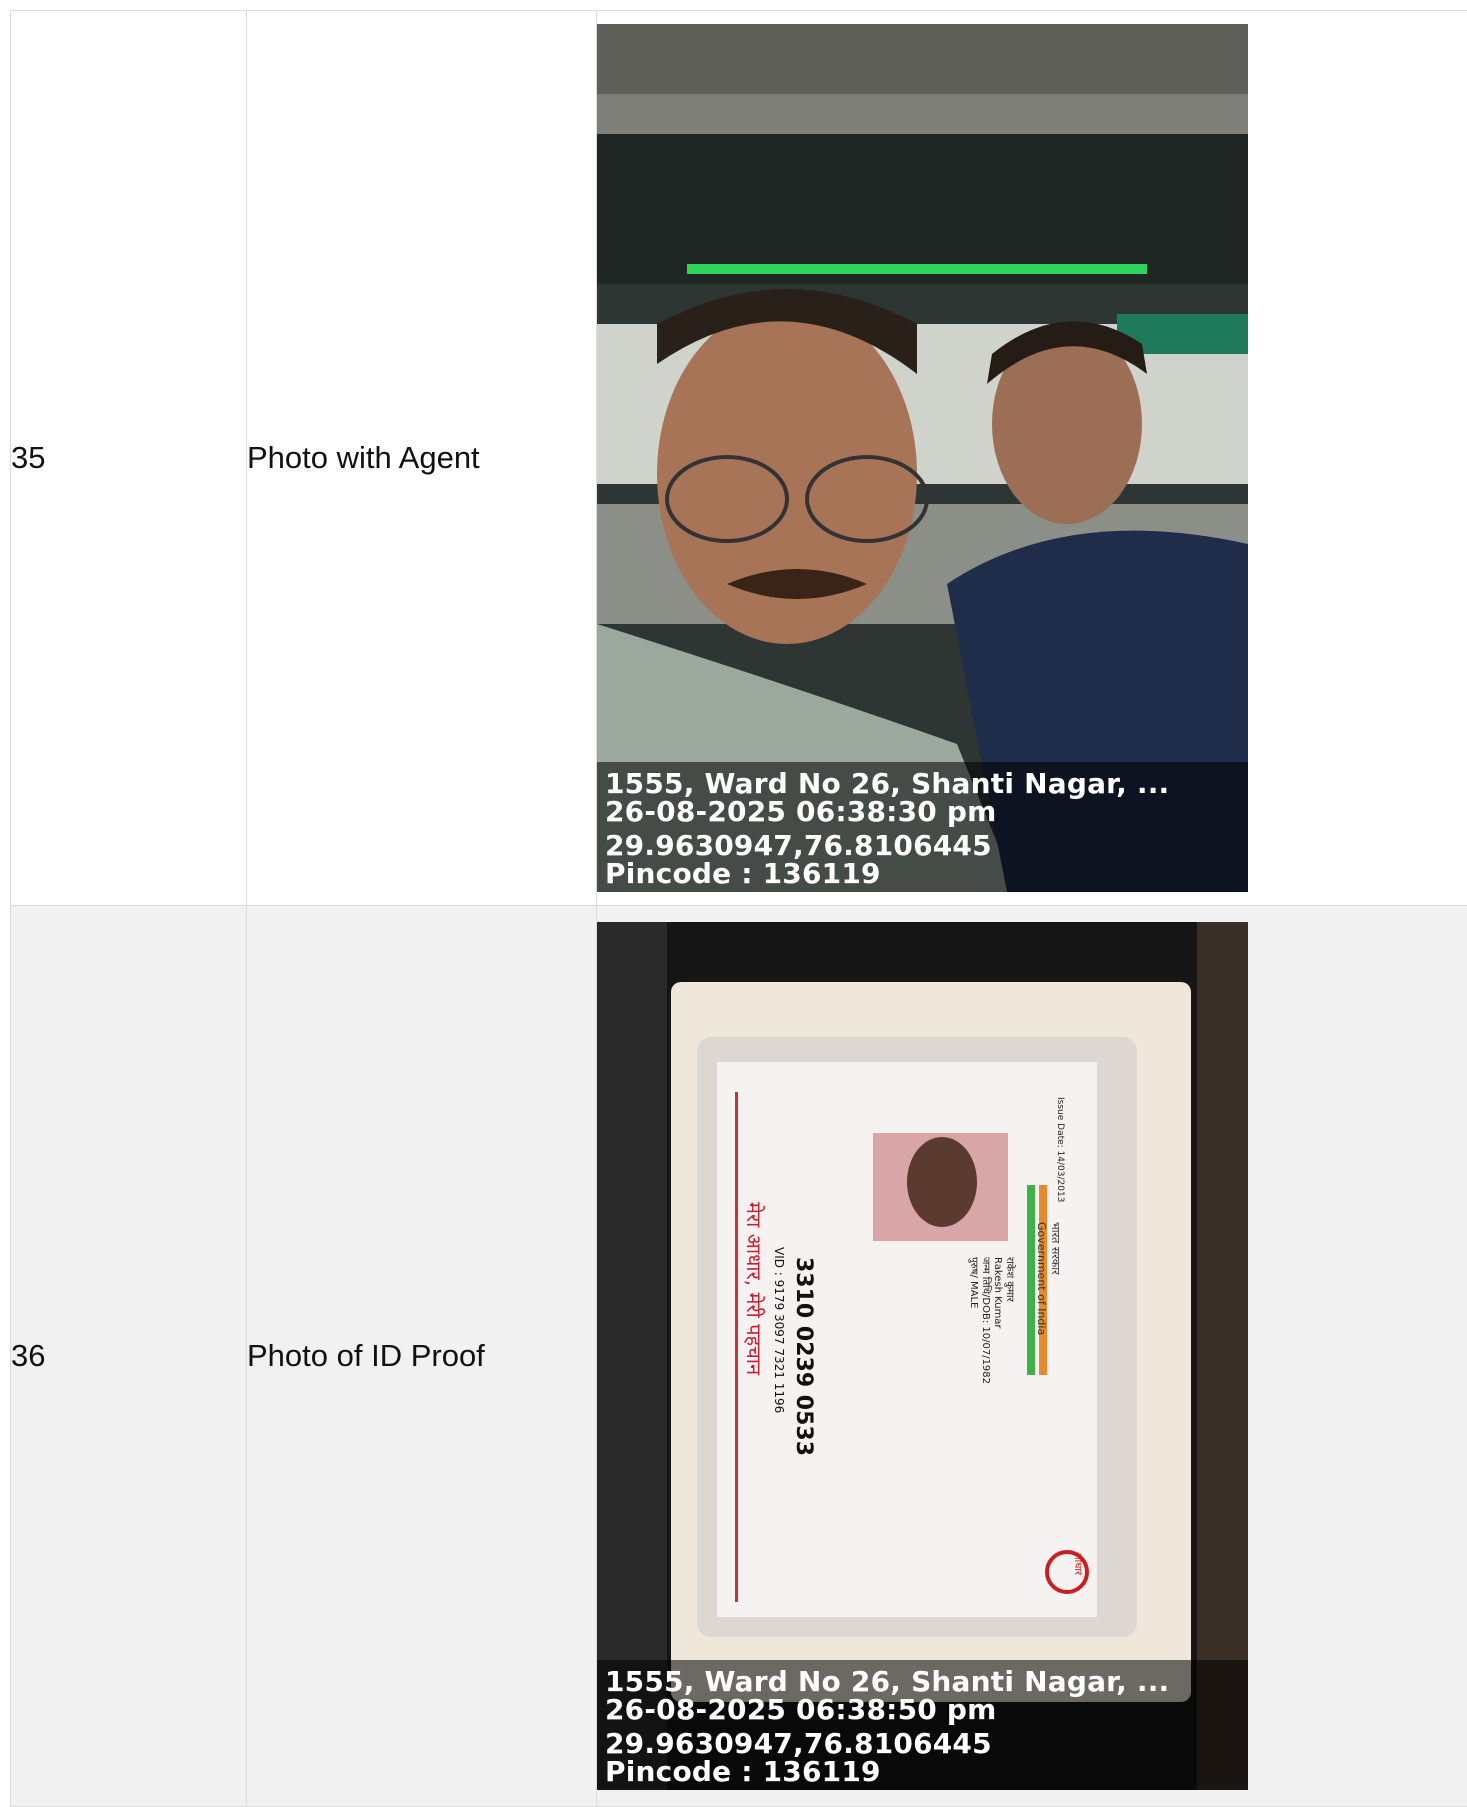  I want to click on row-label: Photo of ID Proof, so click(422, 1356).